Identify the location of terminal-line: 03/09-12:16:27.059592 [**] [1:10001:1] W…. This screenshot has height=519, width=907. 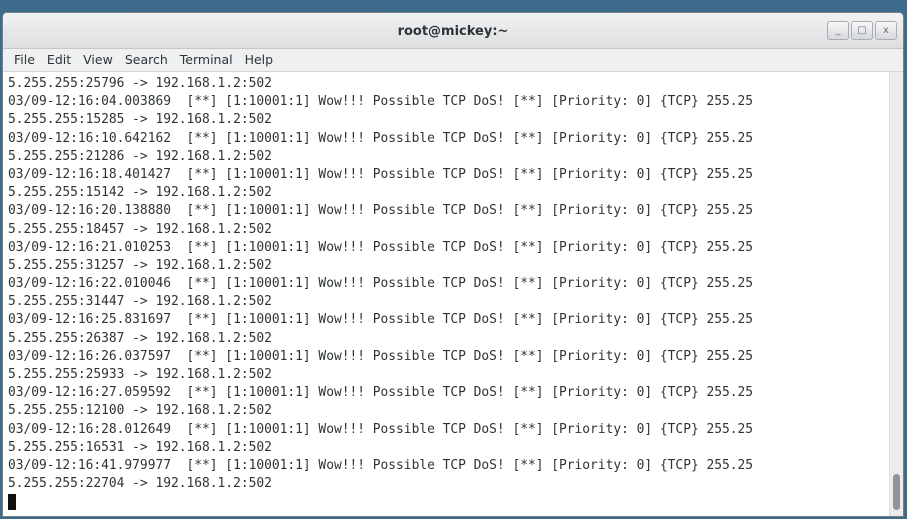
(381, 393).